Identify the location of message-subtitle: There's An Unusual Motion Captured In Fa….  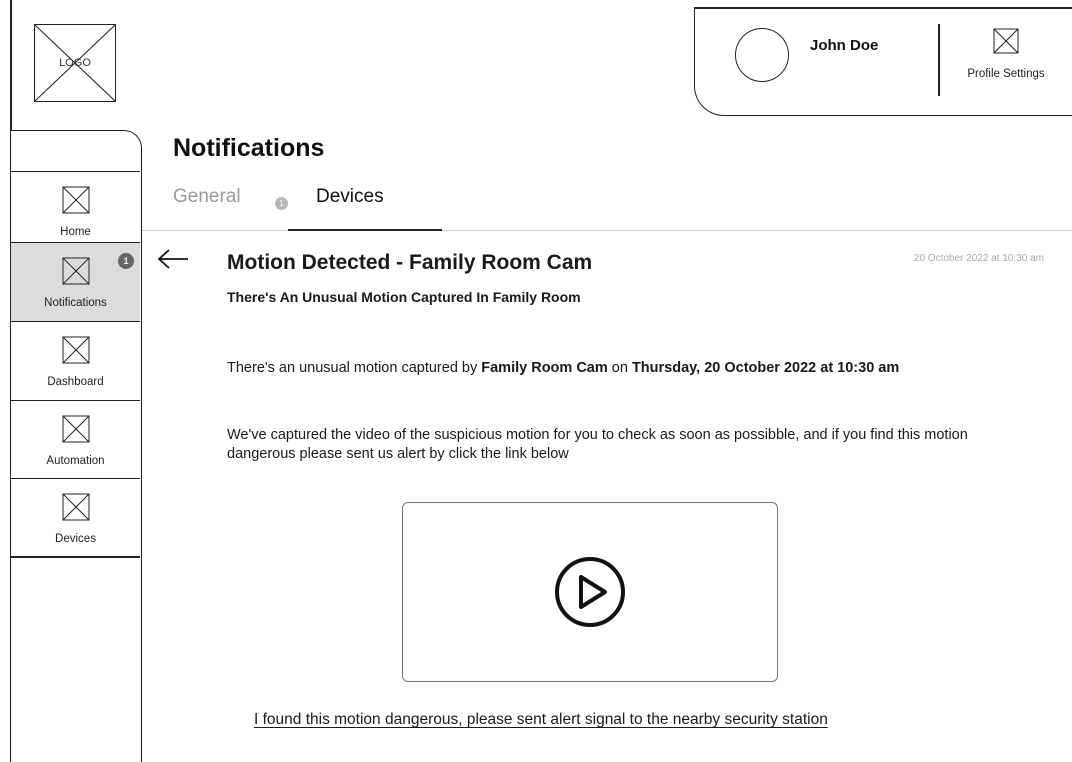
(404, 297).